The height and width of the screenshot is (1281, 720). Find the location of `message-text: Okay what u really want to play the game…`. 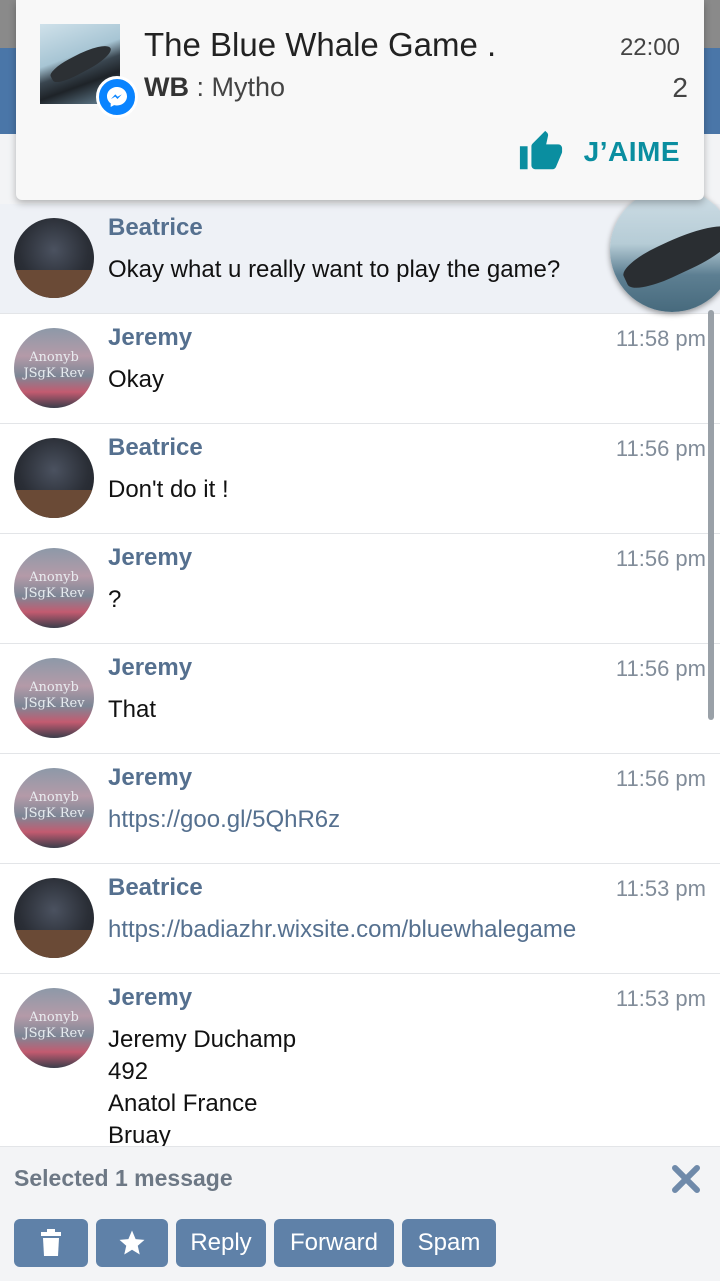

message-text: Okay what u really want to play the game… is located at coordinates (334, 269).